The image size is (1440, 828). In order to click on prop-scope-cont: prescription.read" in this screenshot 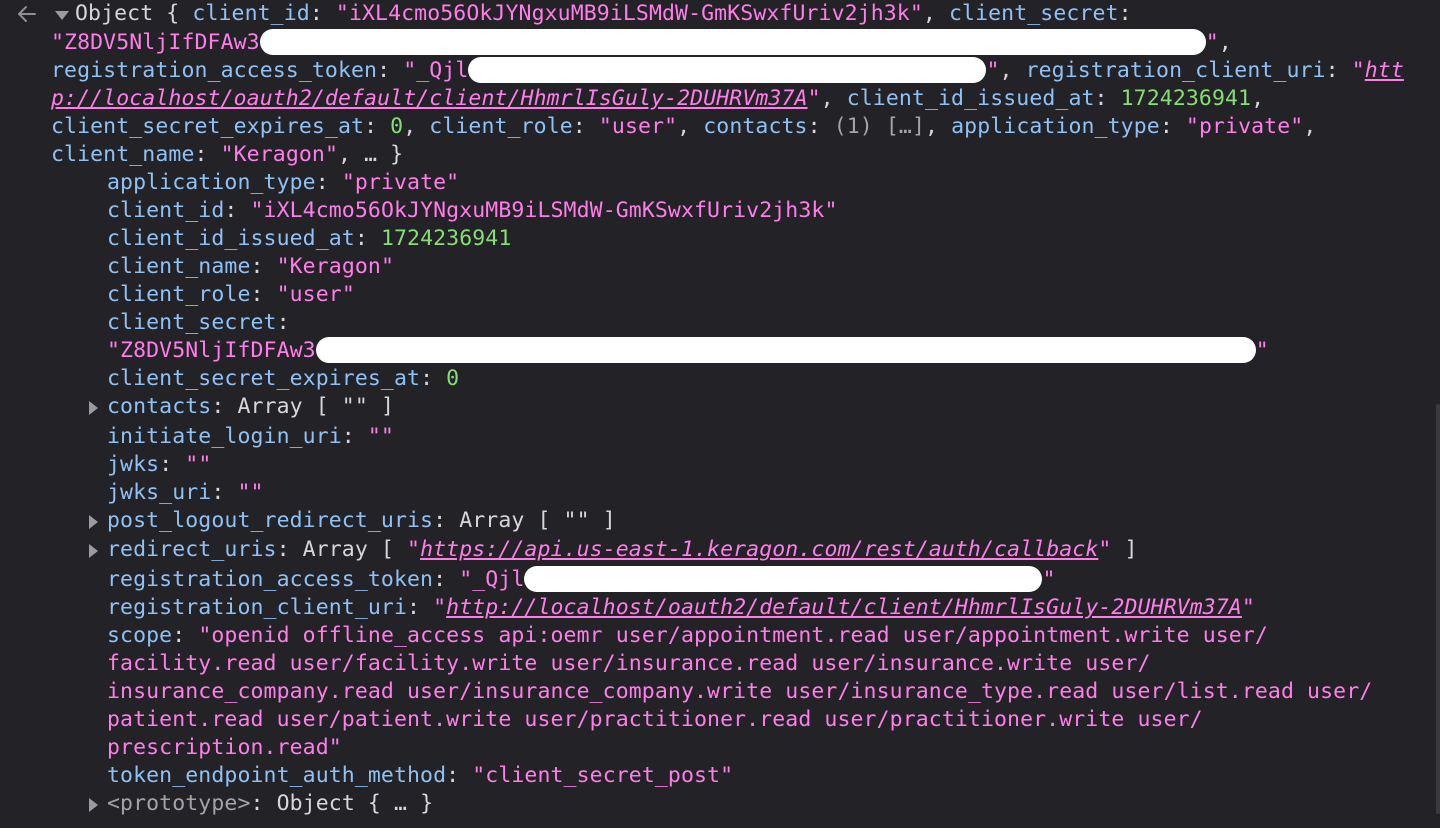, I will do `click(224, 748)`.